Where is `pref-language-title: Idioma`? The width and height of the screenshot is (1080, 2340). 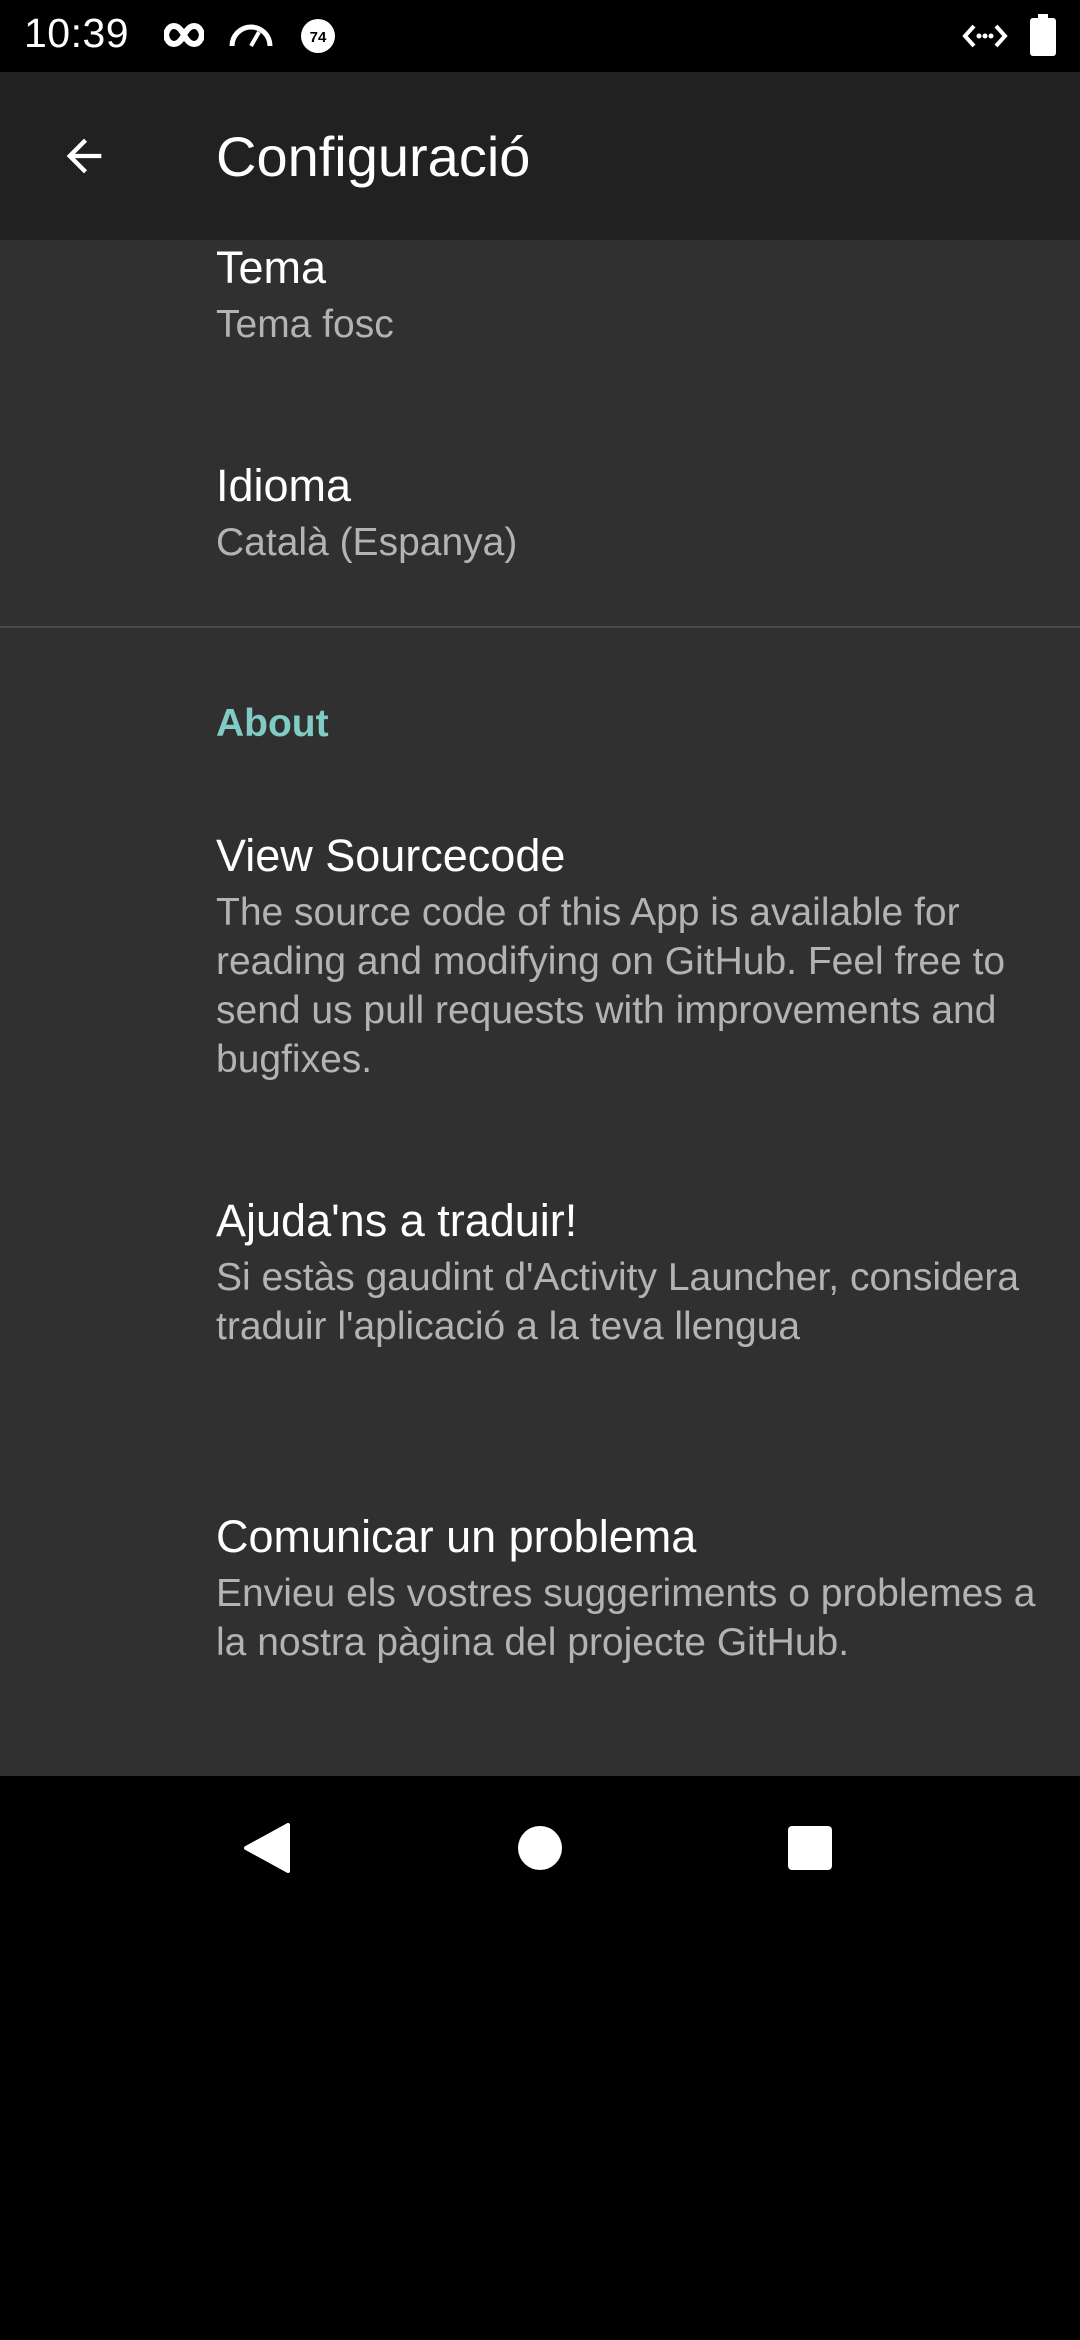 pref-language-title: Idioma is located at coordinates (284, 485).